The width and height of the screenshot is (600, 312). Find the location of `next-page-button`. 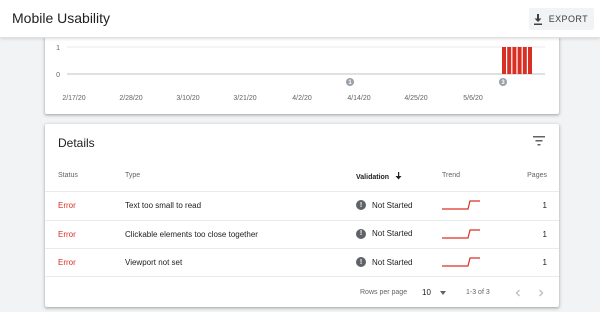

next-page-button is located at coordinates (541, 293).